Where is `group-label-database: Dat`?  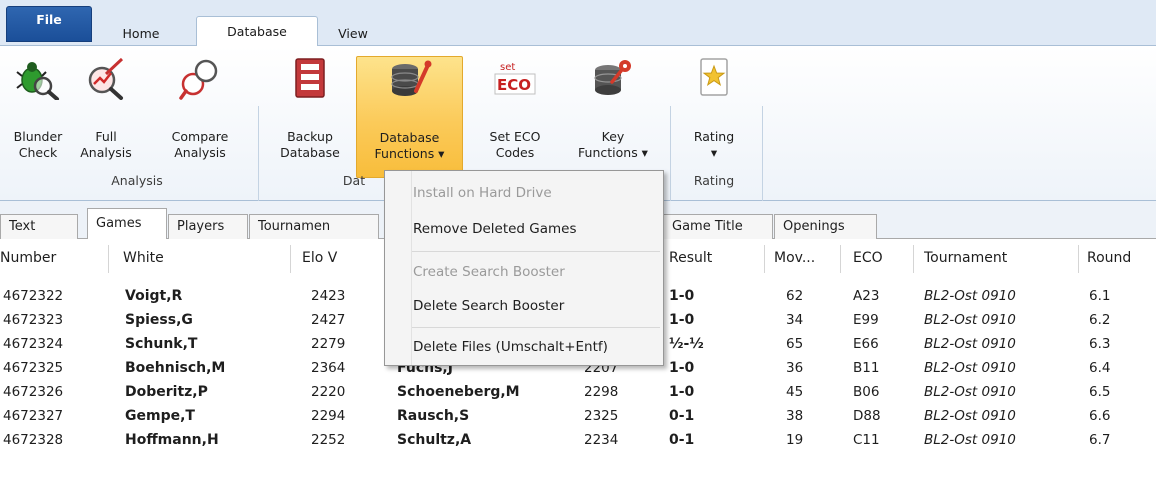 group-label-database: Dat is located at coordinates (354, 180).